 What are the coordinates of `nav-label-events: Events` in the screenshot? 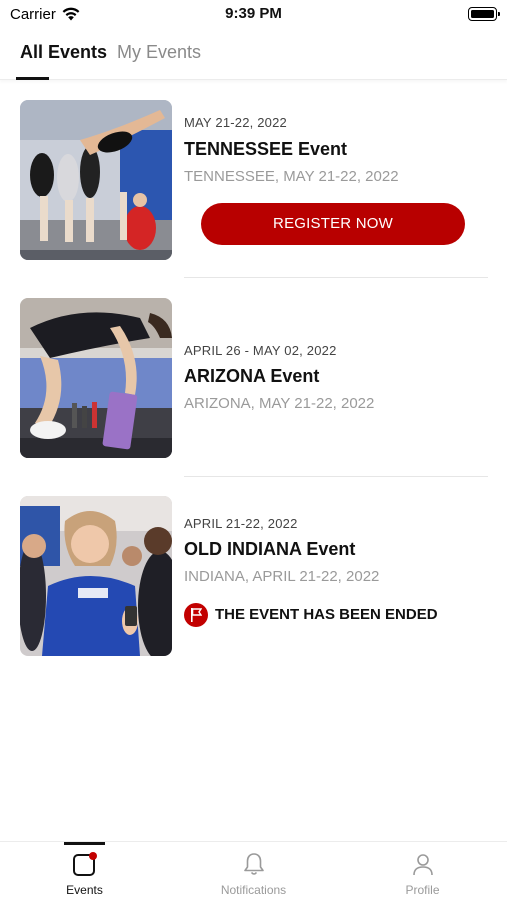 It's located at (84, 890).